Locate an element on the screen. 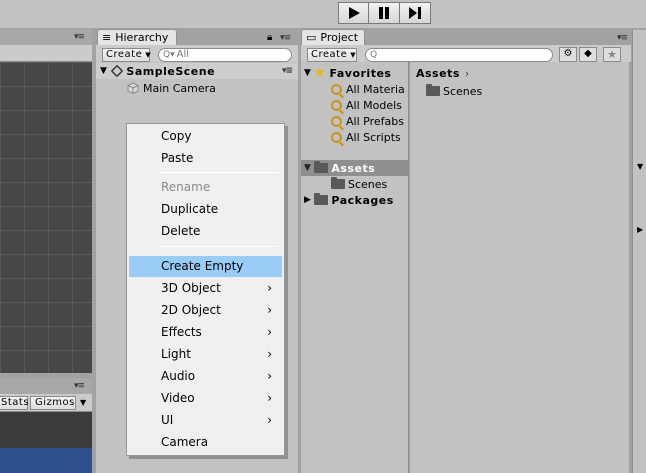 The height and width of the screenshot is (473, 646). menu-item-copy: Copy is located at coordinates (205, 136).